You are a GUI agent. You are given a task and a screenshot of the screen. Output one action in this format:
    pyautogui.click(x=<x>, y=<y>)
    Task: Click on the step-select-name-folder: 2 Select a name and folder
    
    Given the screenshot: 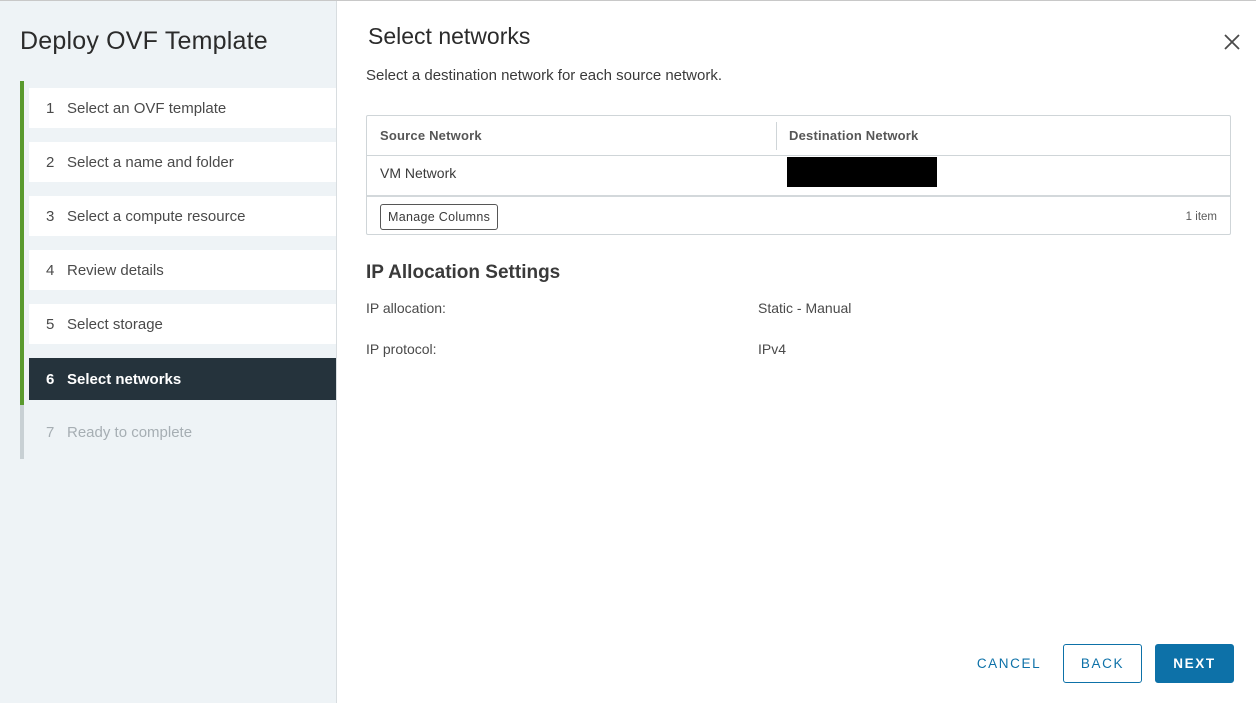 What is the action you would take?
    pyautogui.click(x=178, y=162)
    